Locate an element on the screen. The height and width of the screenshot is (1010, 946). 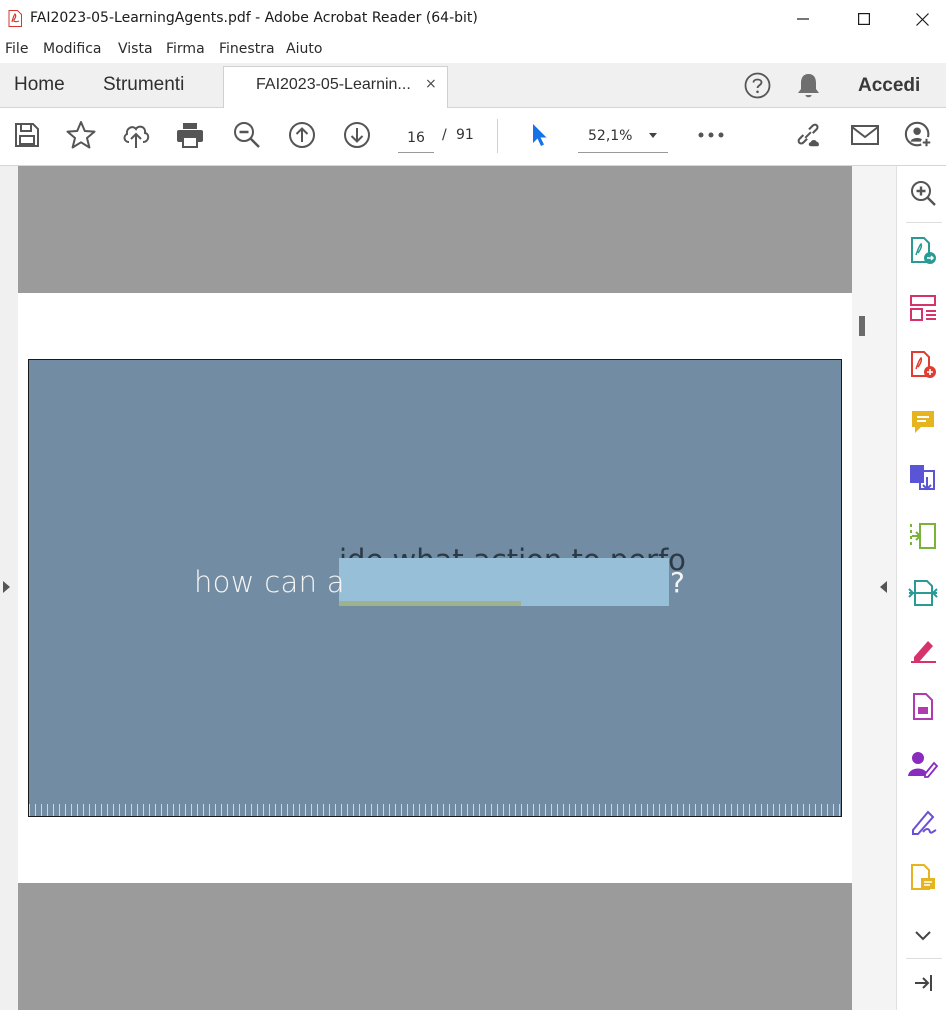
rail-sign-button is located at coordinates (923, 821).